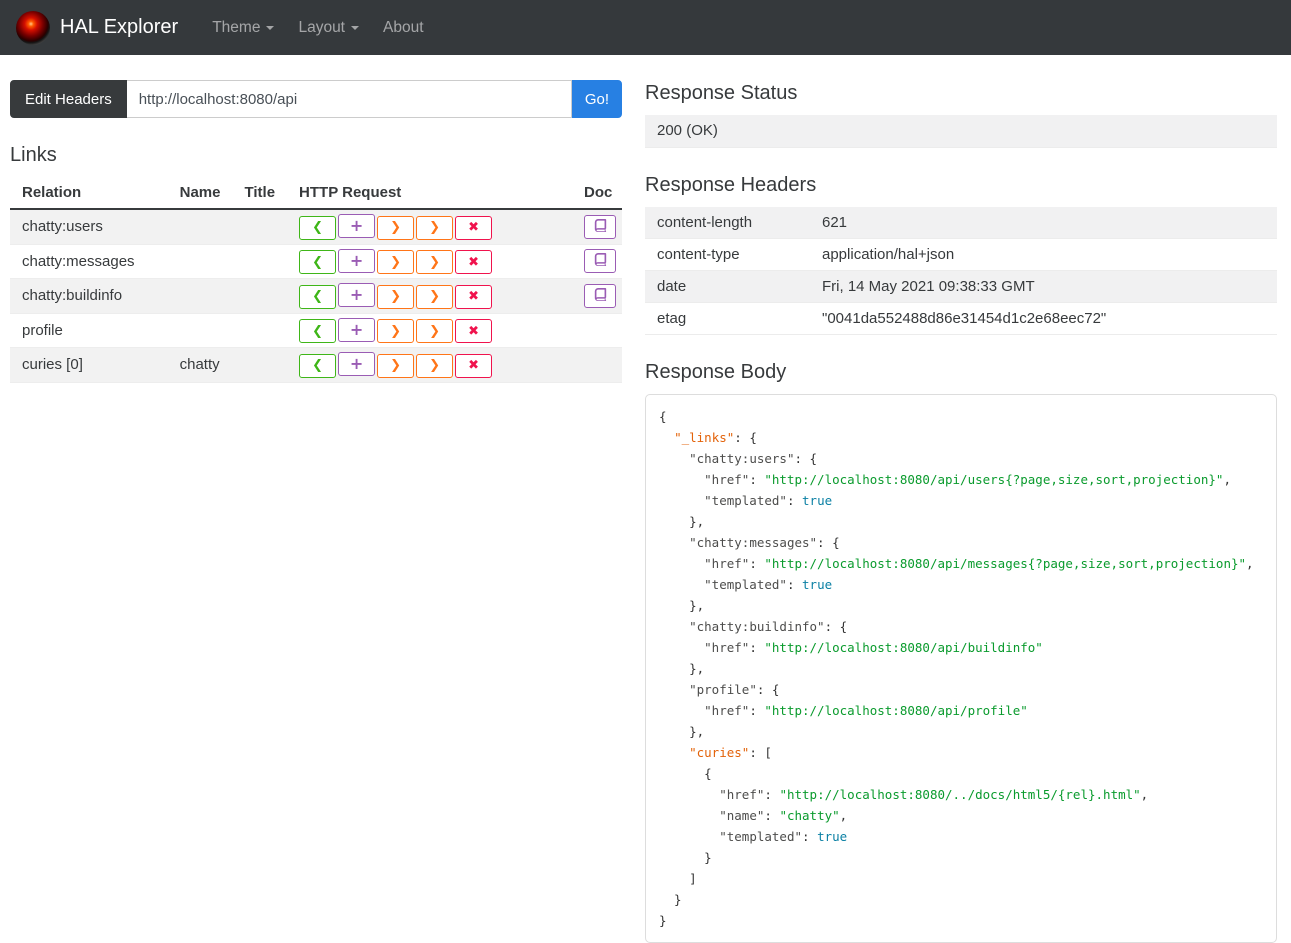  What do you see at coordinates (42, 330) in the screenshot?
I see `relation-cell: profile` at bounding box center [42, 330].